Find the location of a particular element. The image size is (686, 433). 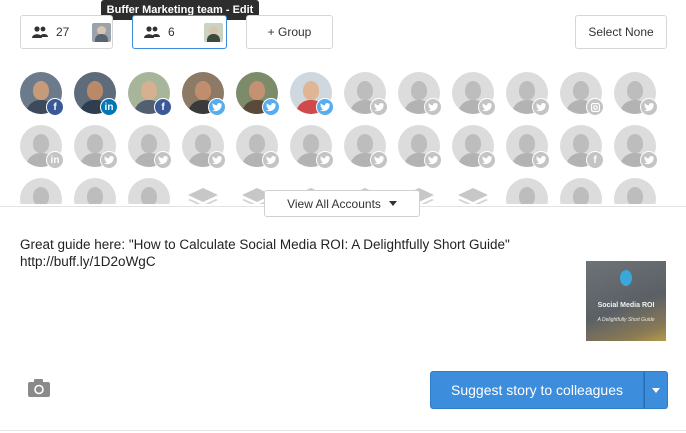

group-count: 6 is located at coordinates (171, 32).